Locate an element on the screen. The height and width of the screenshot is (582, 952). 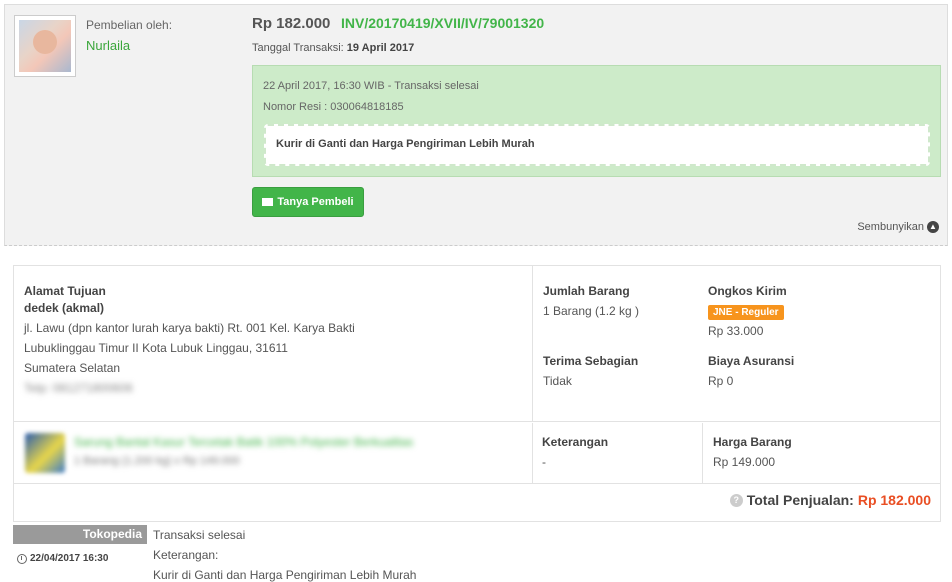
insurance-value: Rp 0 is located at coordinates (721, 381).